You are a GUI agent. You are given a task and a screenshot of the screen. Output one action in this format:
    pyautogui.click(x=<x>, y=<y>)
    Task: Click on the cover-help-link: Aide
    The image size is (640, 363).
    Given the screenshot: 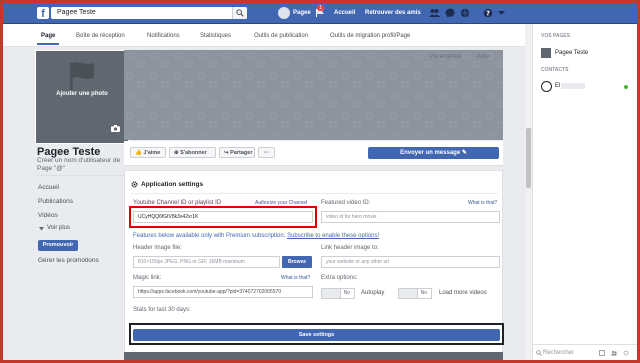 What is the action you would take?
    pyautogui.click(x=483, y=57)
    